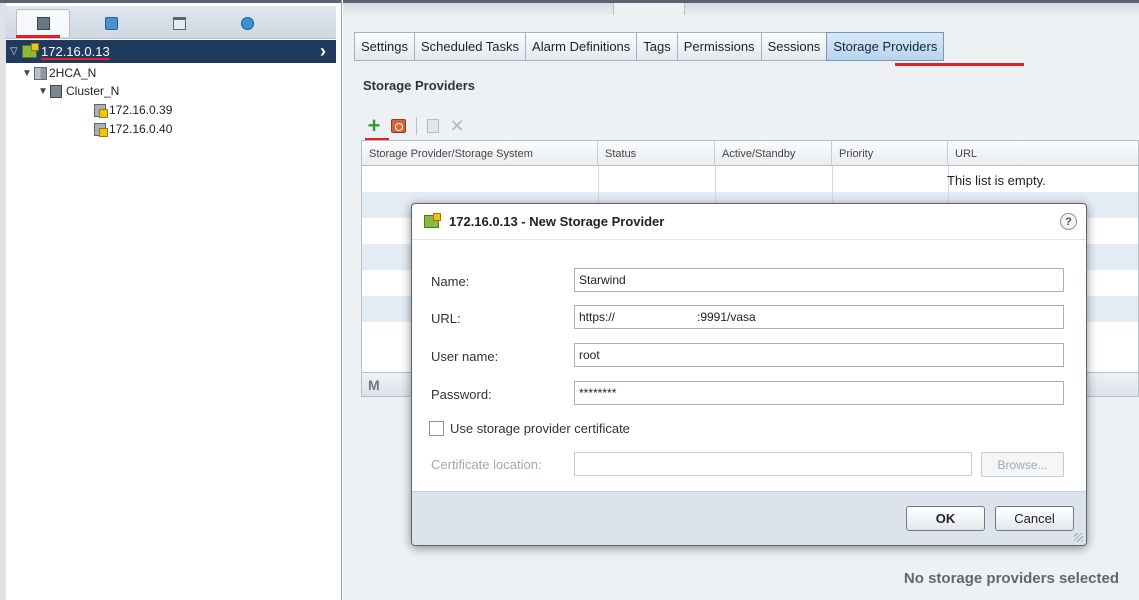 This screenshot has height=600, width=1139. What do you see at coordinates (480, 153) in the screenshot?
I see `column-header-provider: Storage Provider/Storage System` at bounding box center [480, 153].